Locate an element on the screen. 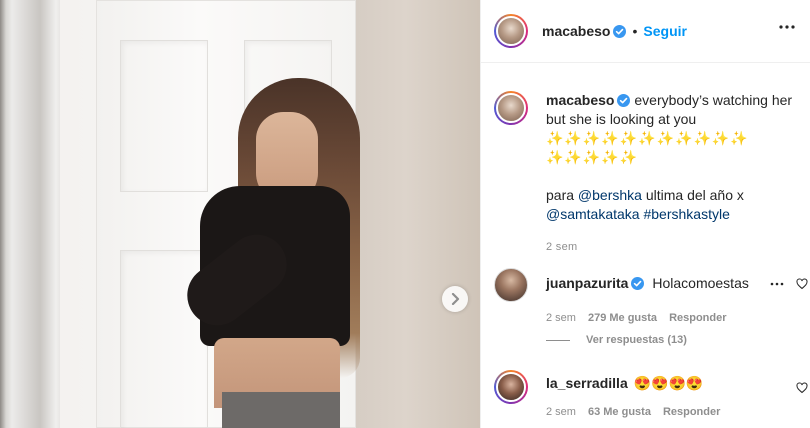 The height and width of the screenshot is (428, 810). window-frame is located at coordinates (30, 214).